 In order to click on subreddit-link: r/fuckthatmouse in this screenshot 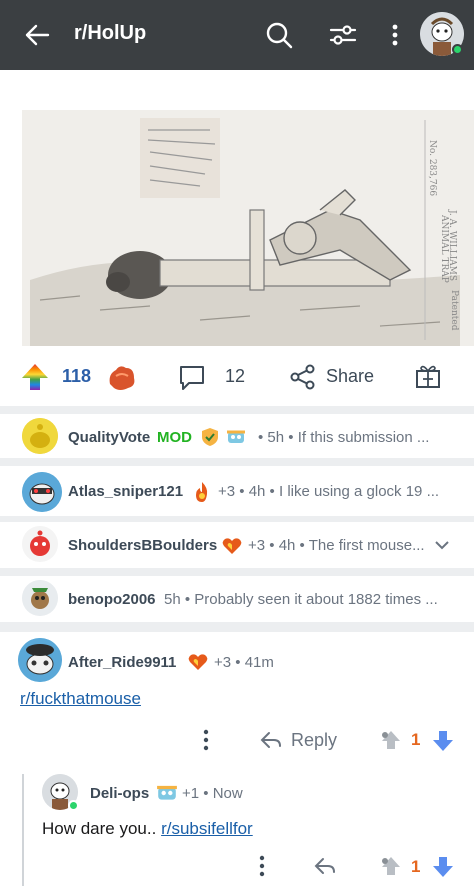, I will do `click(80, 698)`.